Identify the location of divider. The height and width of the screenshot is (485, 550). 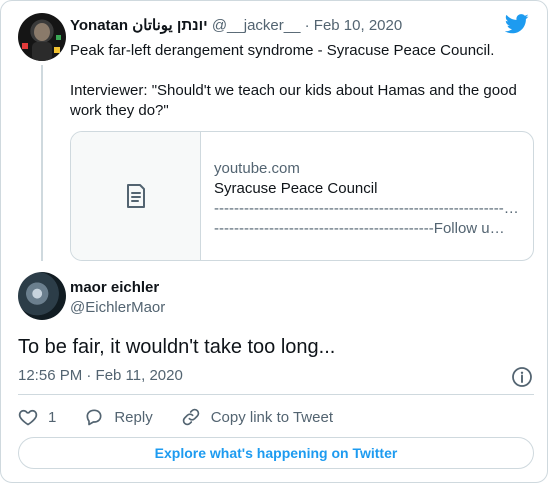
(276, 394).